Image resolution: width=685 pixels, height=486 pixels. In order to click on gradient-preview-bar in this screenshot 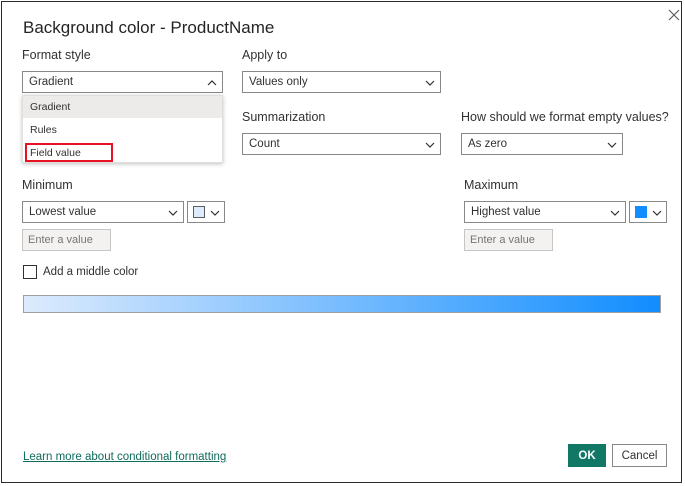, I will do `click(342, 304)`.